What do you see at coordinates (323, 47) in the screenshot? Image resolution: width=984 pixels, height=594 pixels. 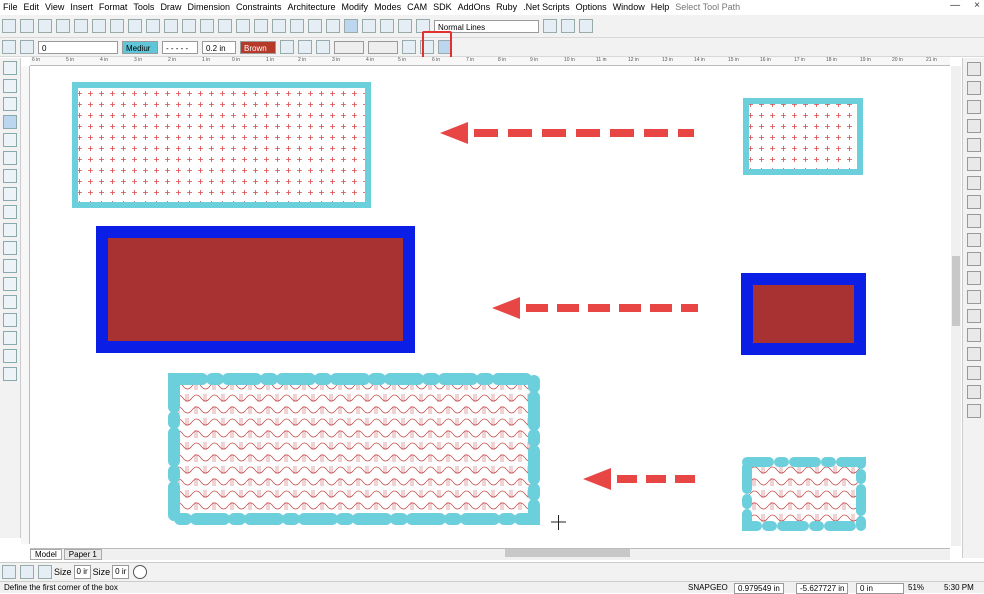 I see `dimension-icon` at bounding box center [323, 47].